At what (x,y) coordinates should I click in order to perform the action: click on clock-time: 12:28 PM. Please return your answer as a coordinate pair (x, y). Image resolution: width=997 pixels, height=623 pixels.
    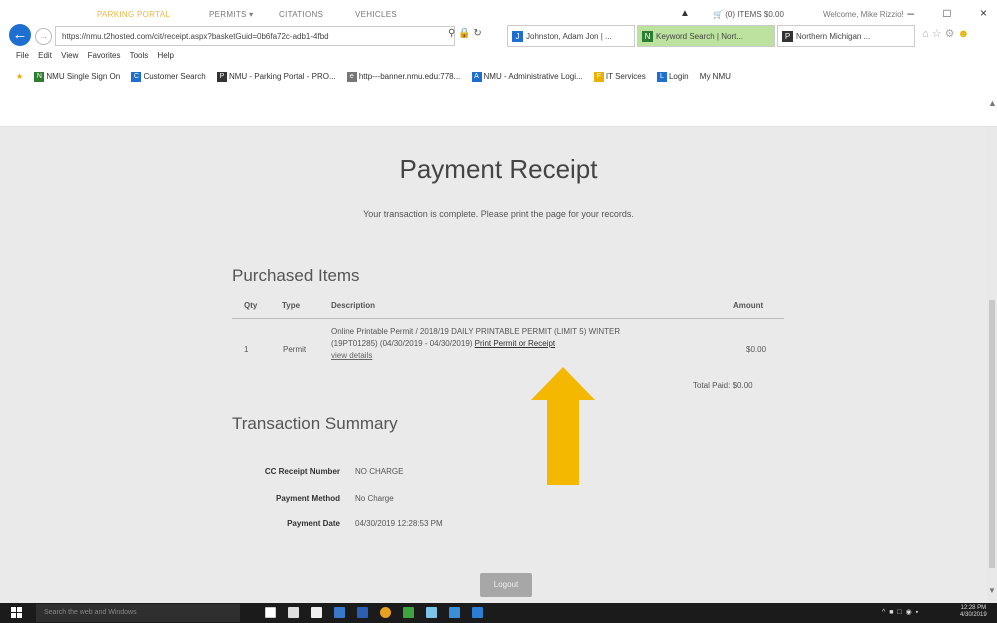
    Looking at the image, I should click on (973, 608).